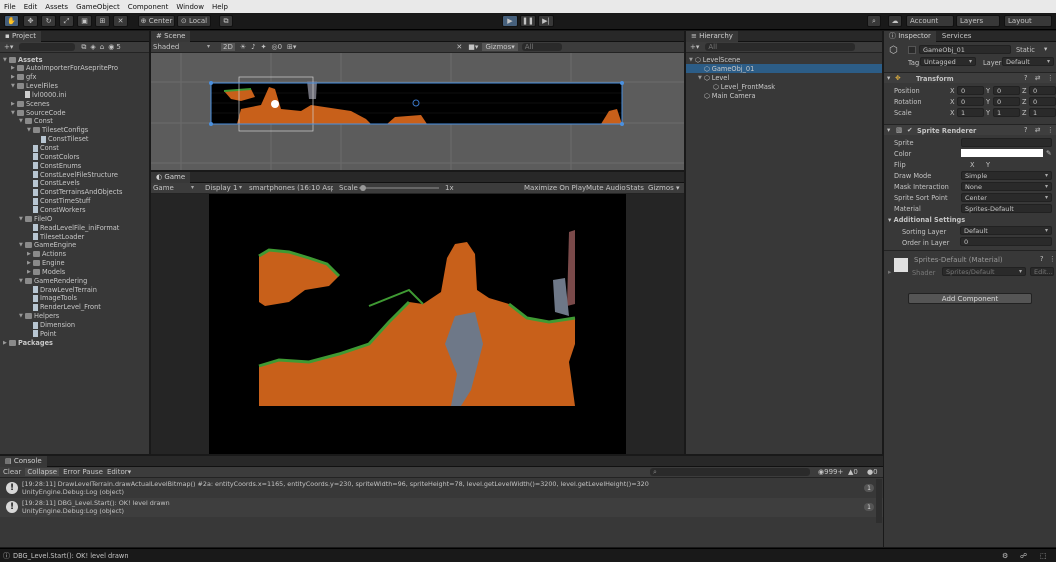 This screenshot has height=562, width=1056. What do you see at coordinates (111, 47) in the screenshot?
I see `eye-icon: ◉` at bounding box center [111, 47].